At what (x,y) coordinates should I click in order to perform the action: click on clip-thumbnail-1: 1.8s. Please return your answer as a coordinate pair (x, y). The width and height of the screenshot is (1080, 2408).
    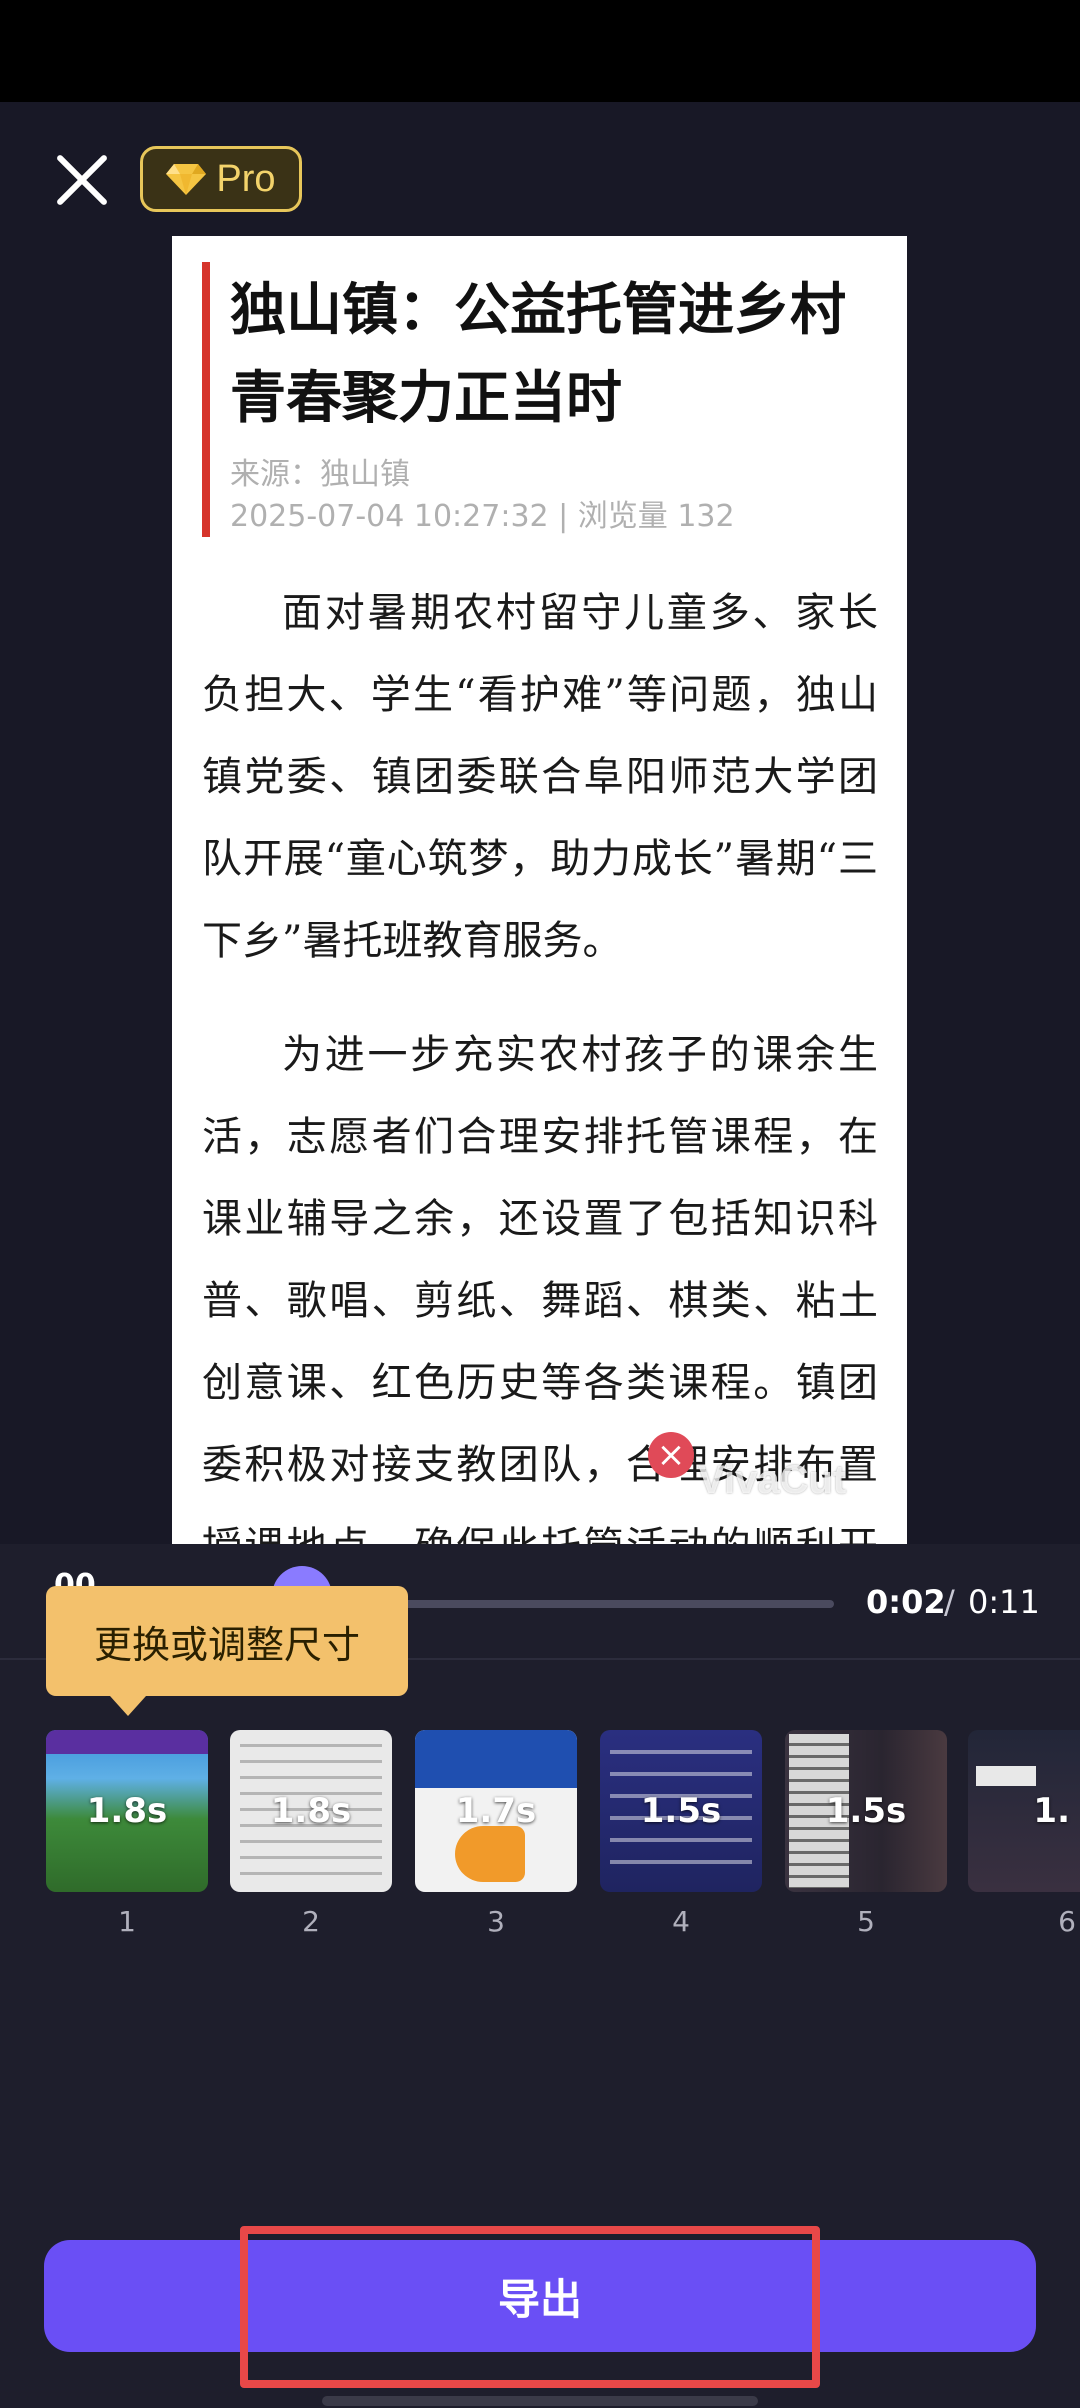
    Looking at the image, I should click on (127, 1811).